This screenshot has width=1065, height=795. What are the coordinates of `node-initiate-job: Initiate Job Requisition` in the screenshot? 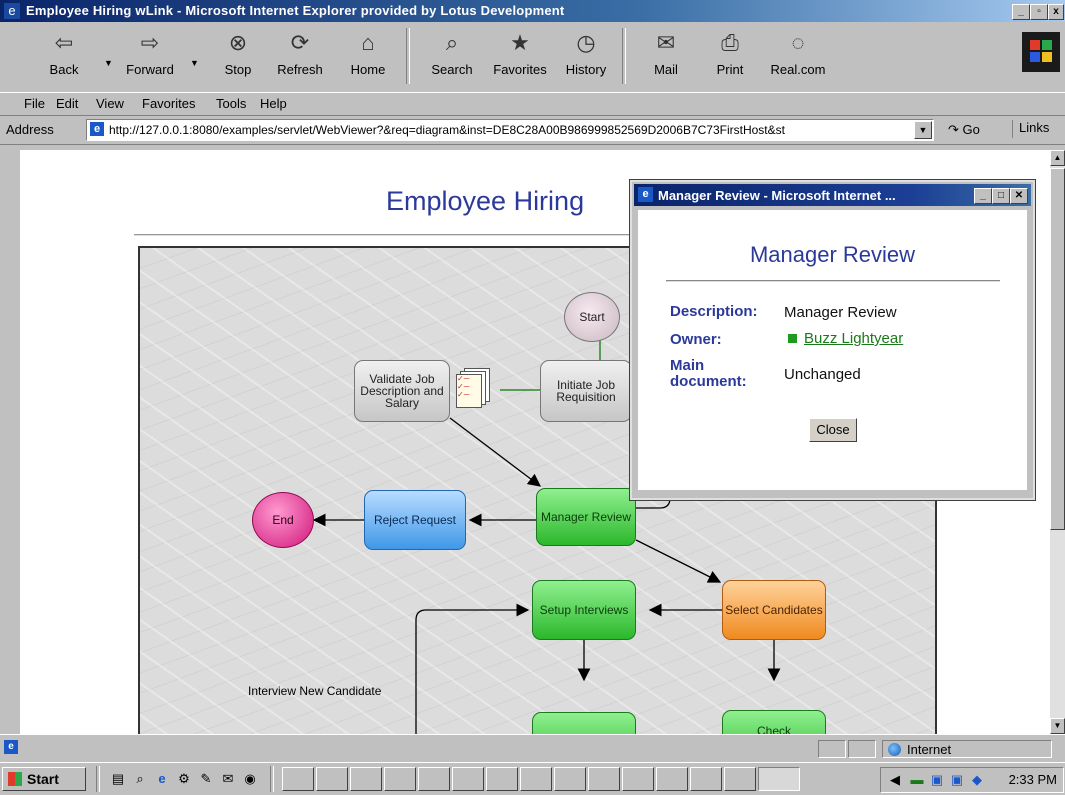 It's located at (586, 391).